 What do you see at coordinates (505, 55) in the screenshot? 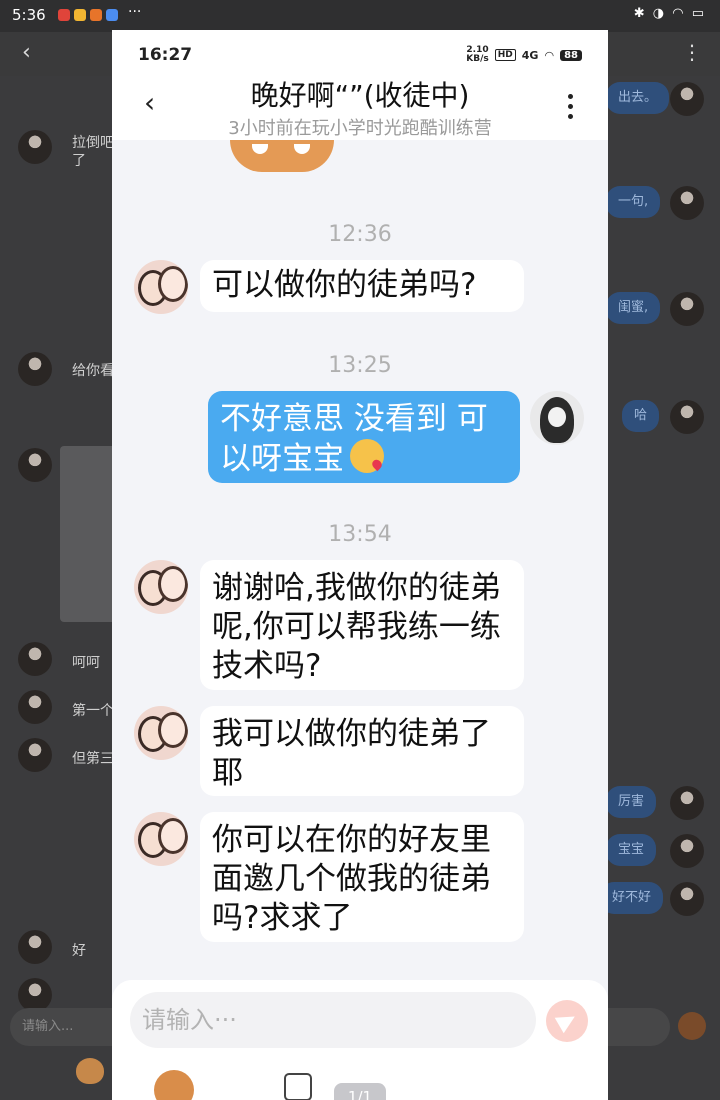
I see `hd-icon: HD` at bounding box center [505, 55].